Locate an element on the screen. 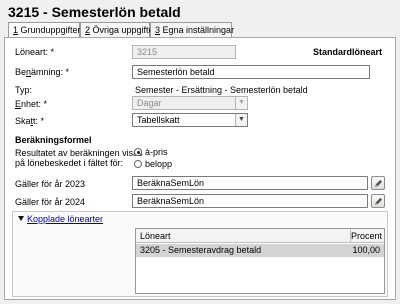 The image size is (400, 304). galler-2024-label: Gäller för år 2024 is located at coordinates (50, 202).